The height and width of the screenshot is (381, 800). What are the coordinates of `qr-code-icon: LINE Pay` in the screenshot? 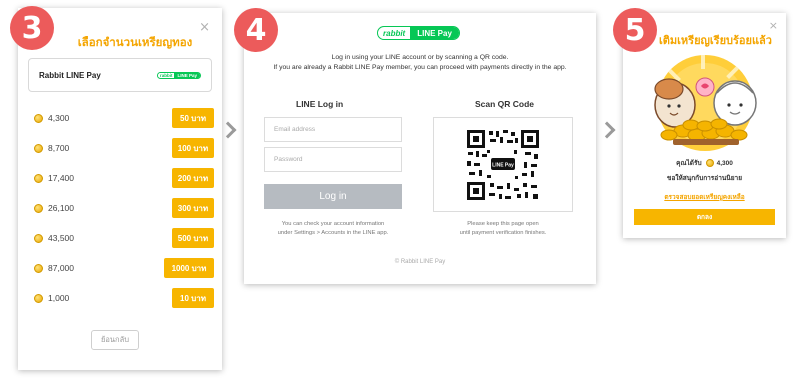 It's located at (503, 164).